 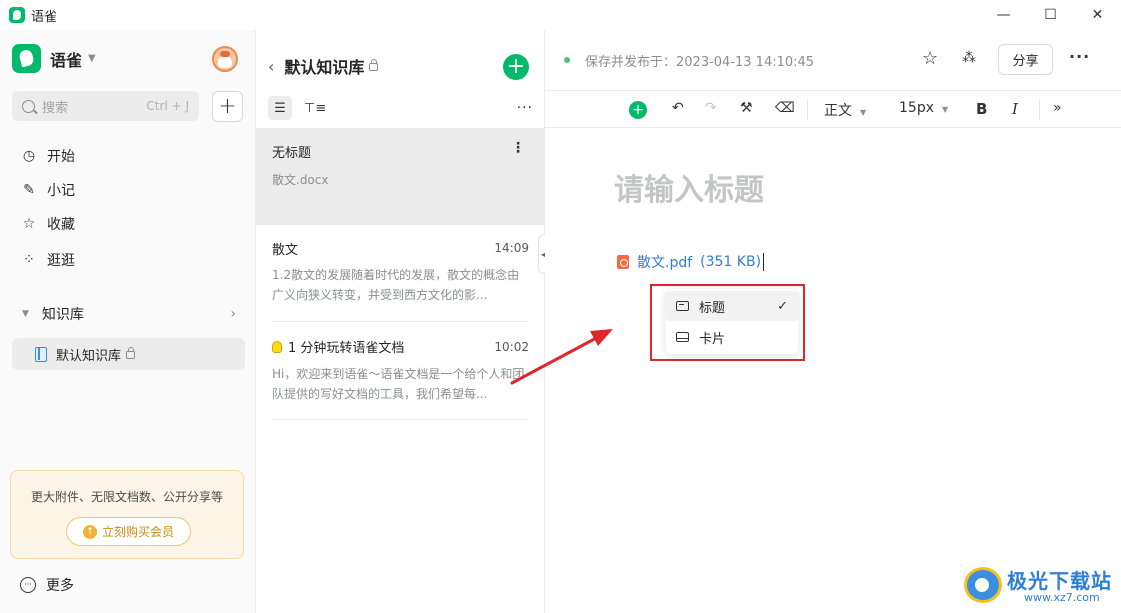 What do you see at coordinates (300, 180) in the screenshot?
I see `doc-desc: 散文.docx` at bounding box center [300, 180].